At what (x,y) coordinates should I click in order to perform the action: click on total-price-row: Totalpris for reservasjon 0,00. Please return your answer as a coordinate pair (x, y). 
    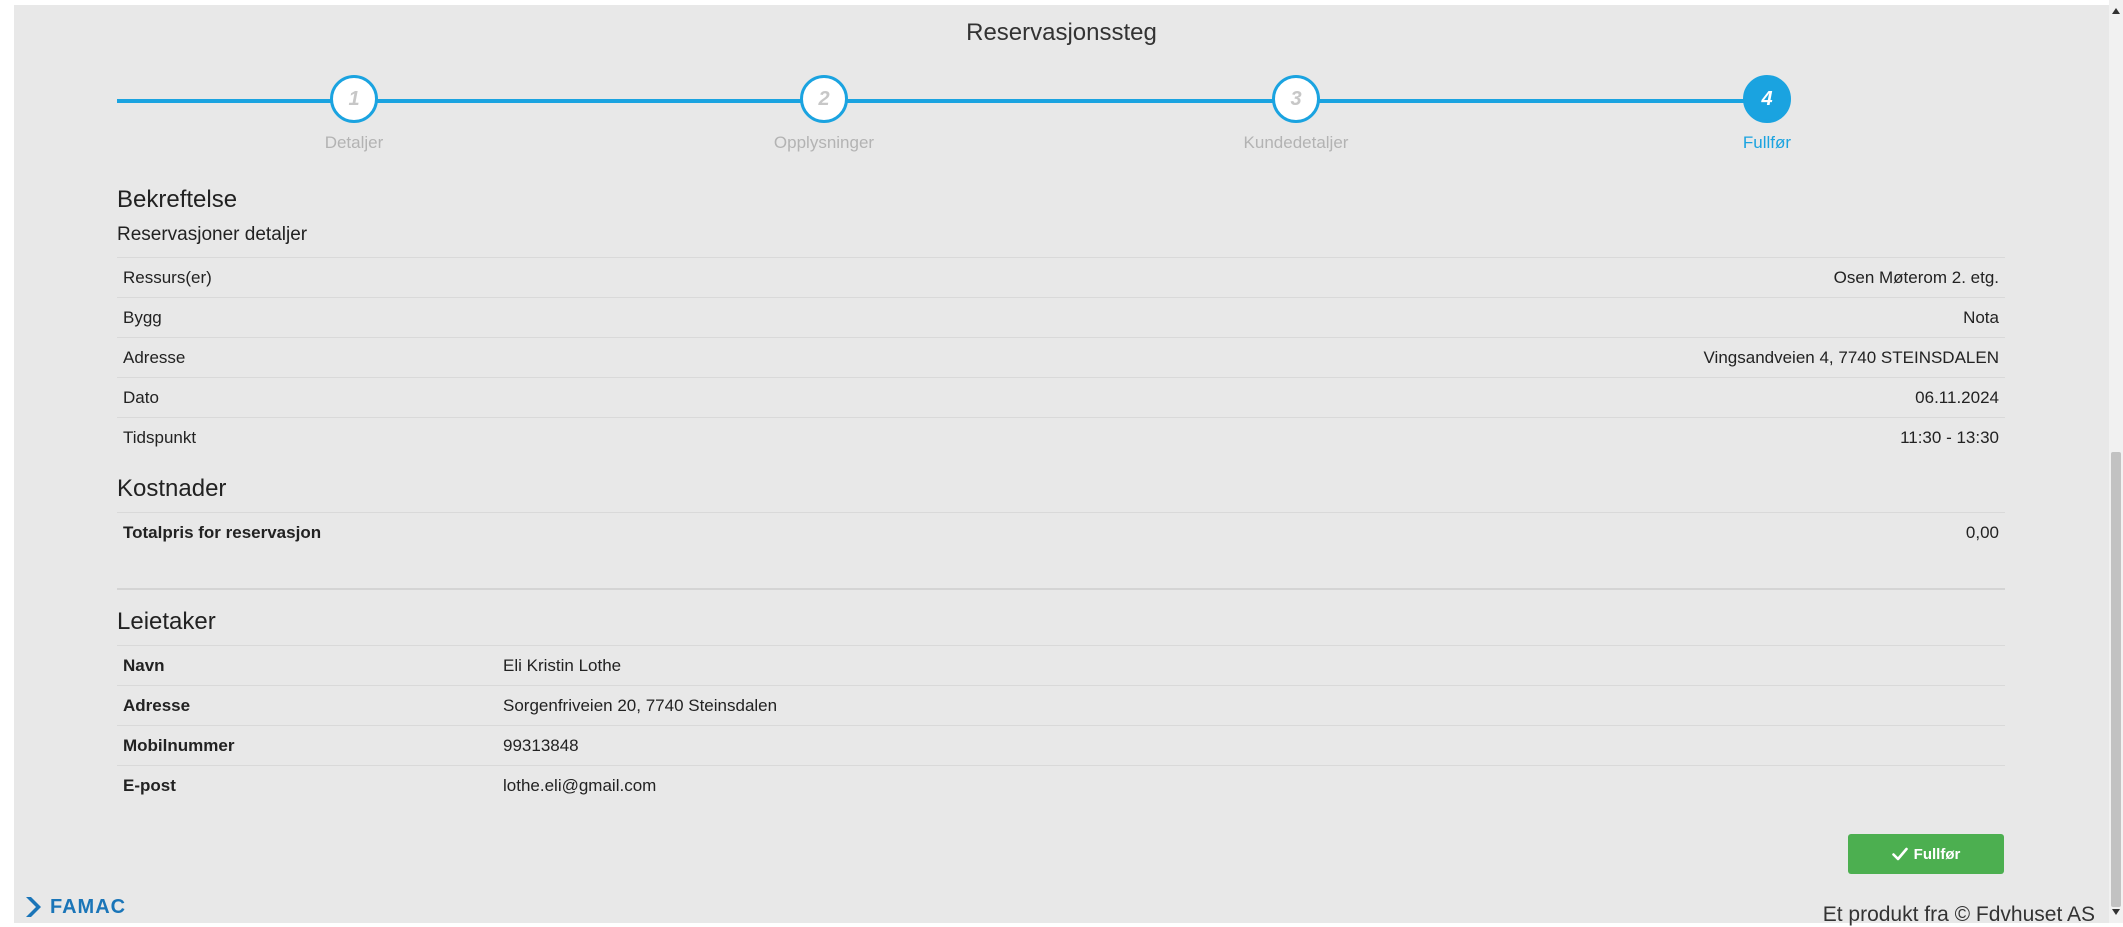
    Looking at the image, I should click on (1061, 532).